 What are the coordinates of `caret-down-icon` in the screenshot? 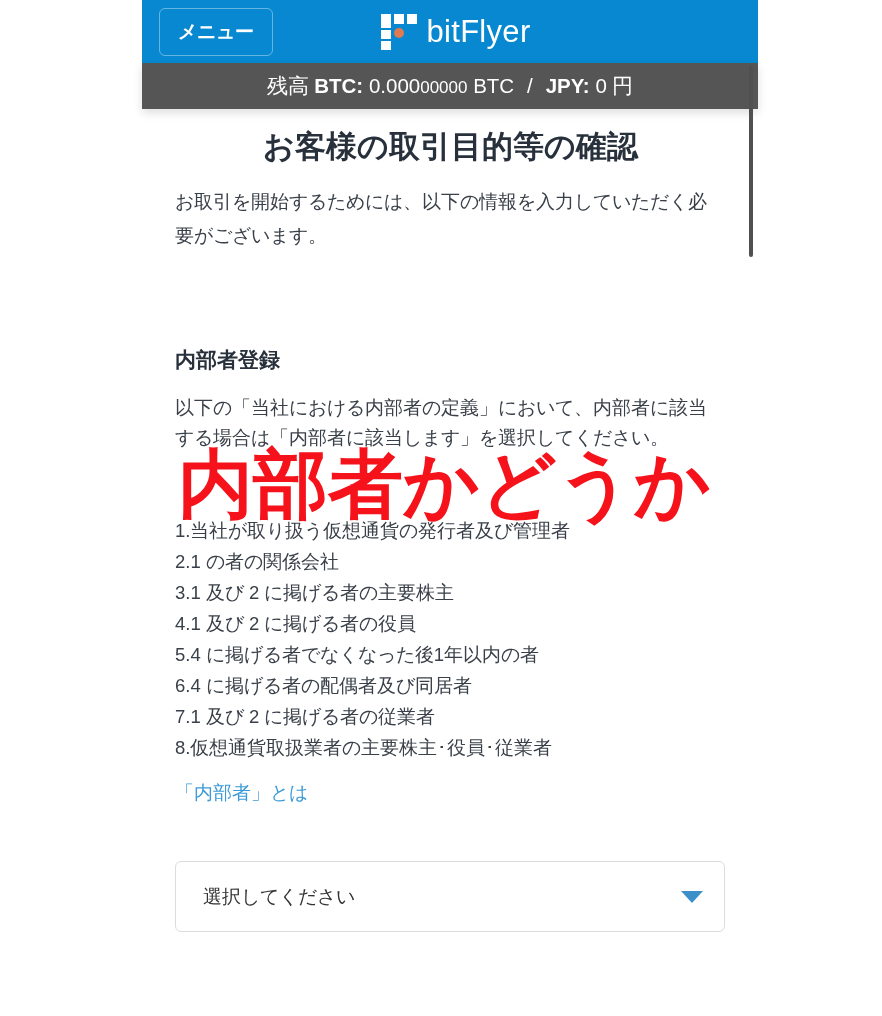 It's located at (692, 896).